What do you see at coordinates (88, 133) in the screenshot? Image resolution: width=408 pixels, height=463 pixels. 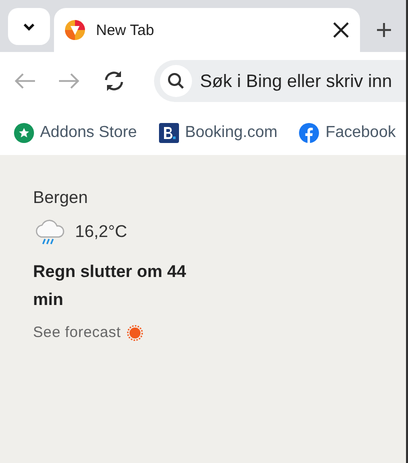 I see `bookmark-label: Addons Store` at bounding box center [88, 133].